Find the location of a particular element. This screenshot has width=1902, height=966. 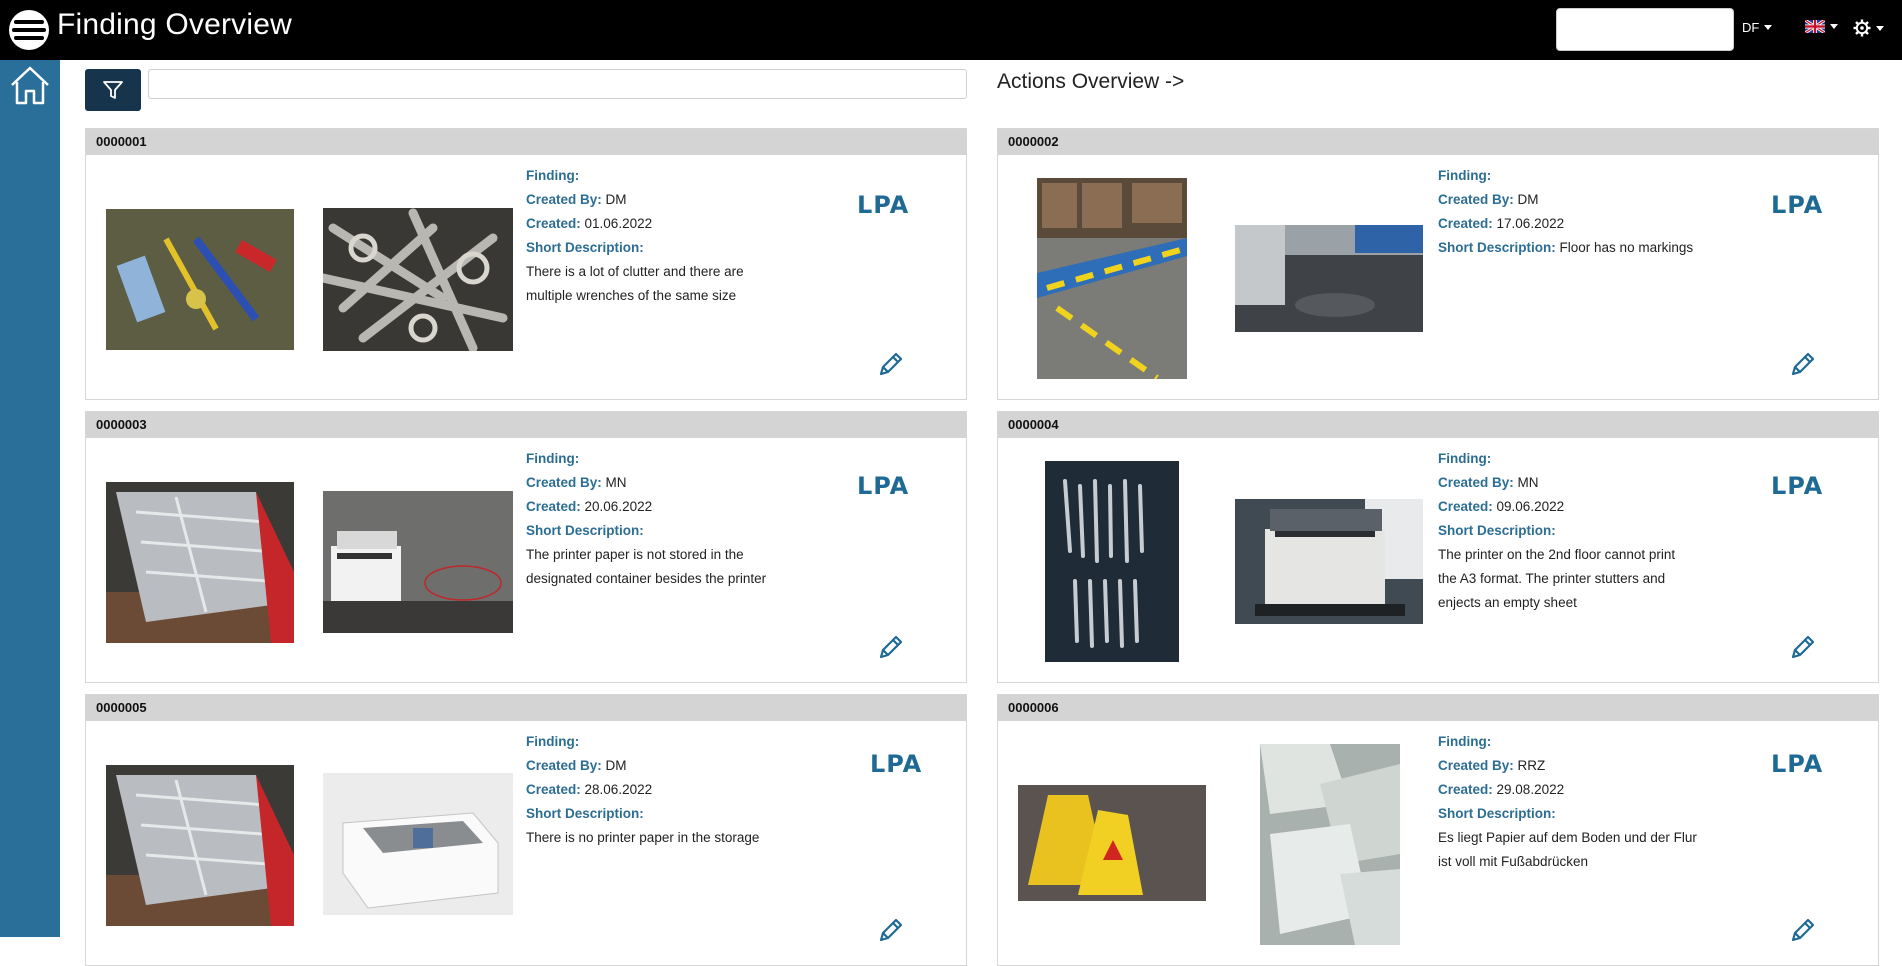

finding-id: 0000006 is located at coordinates (1438, 708).